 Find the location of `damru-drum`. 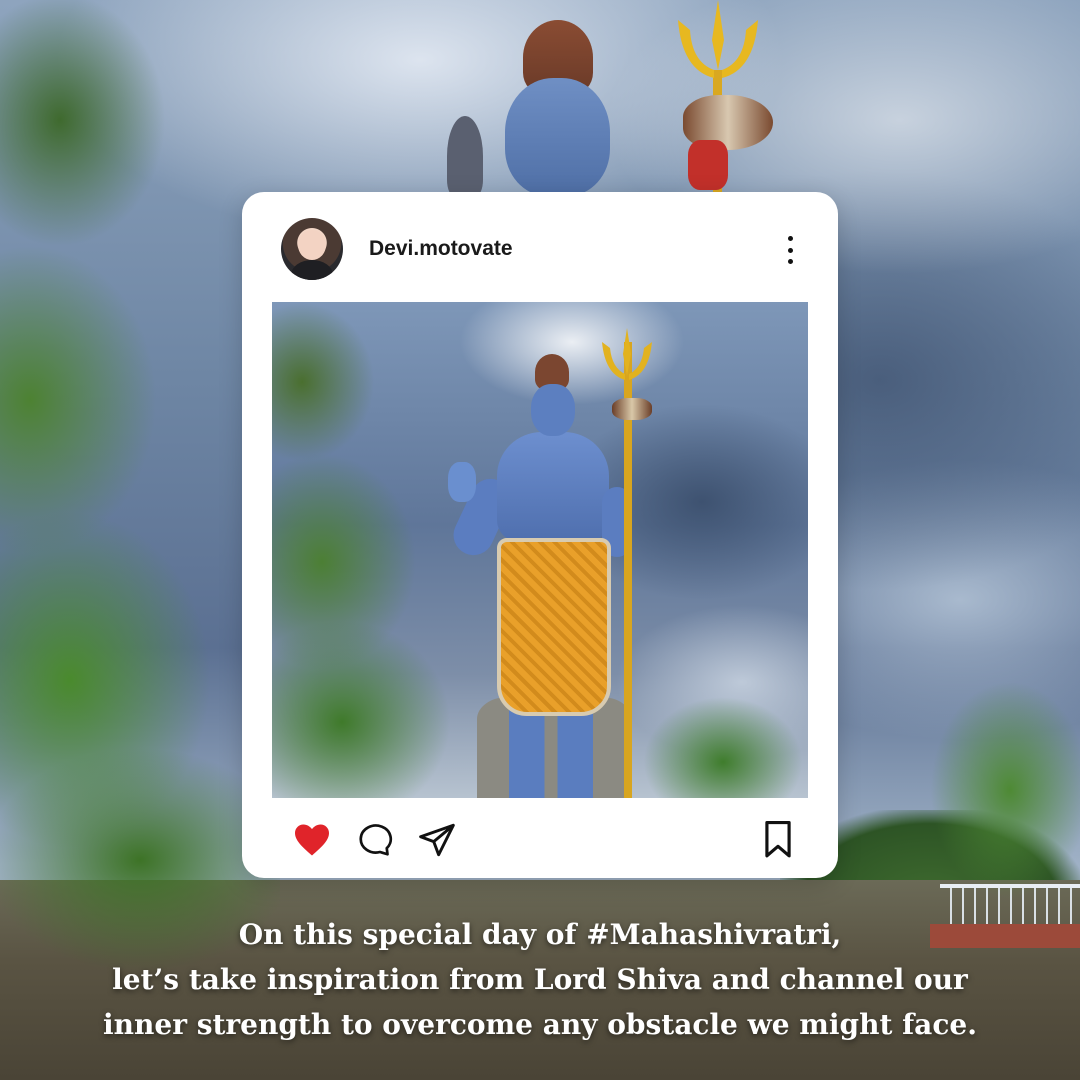

damru-drum is located at coordinates (632, 409).